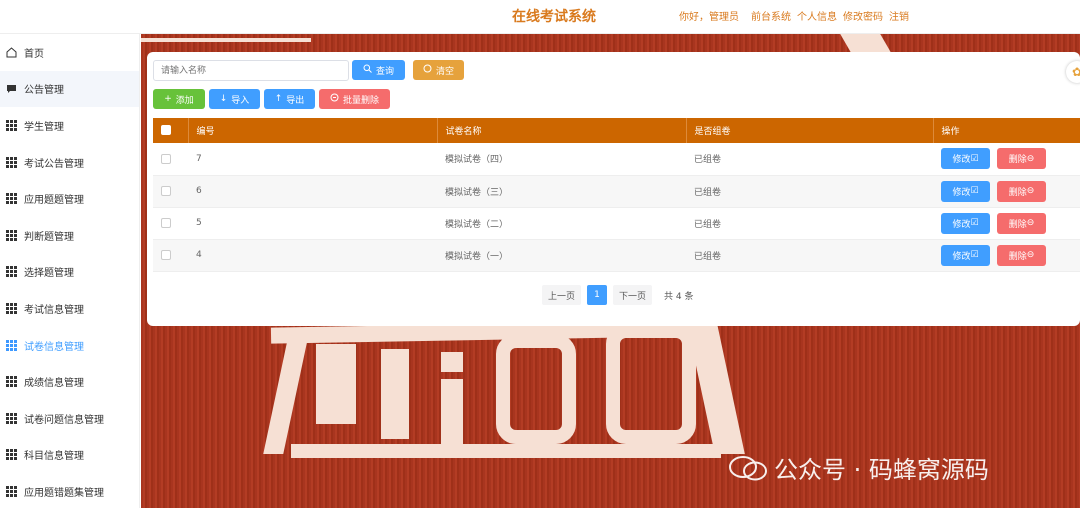 The image size is (1080, 508). Describe the element at coordinates (69, 162) in the screenshot. I see `sidebar-item-exam-announcements: 考试公告管理` at that location.